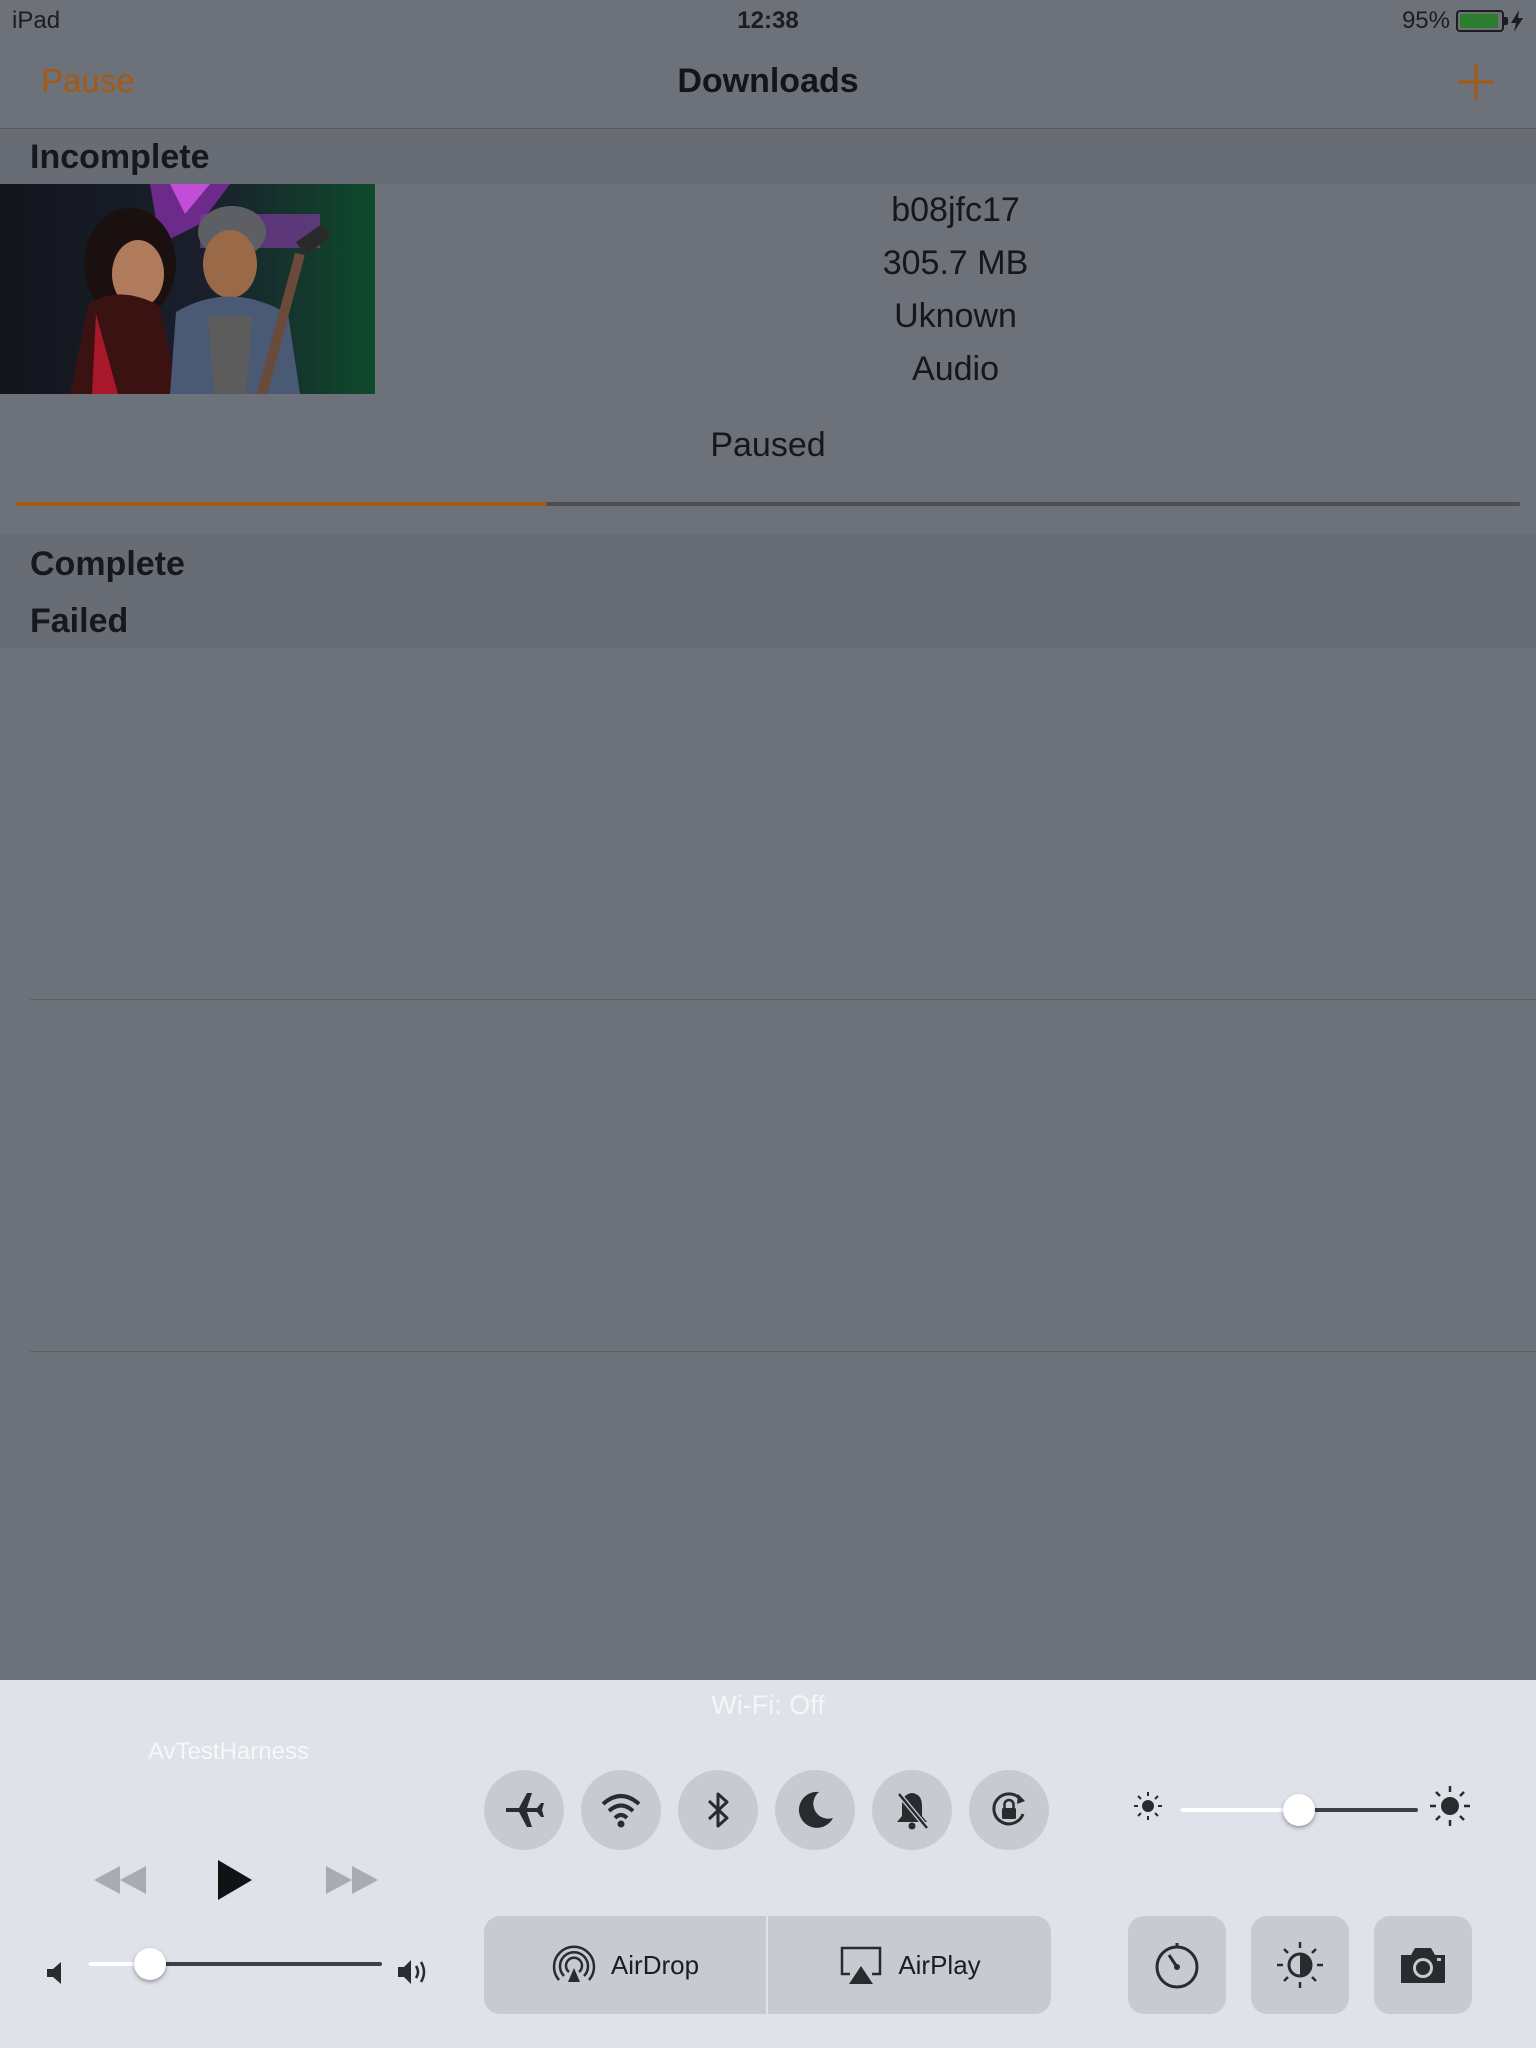 This screenshot has width=1536, height=2048. Describe the element at coordinates (1239, 1810) in the screenshot. I see `brightness-fill` at that location.